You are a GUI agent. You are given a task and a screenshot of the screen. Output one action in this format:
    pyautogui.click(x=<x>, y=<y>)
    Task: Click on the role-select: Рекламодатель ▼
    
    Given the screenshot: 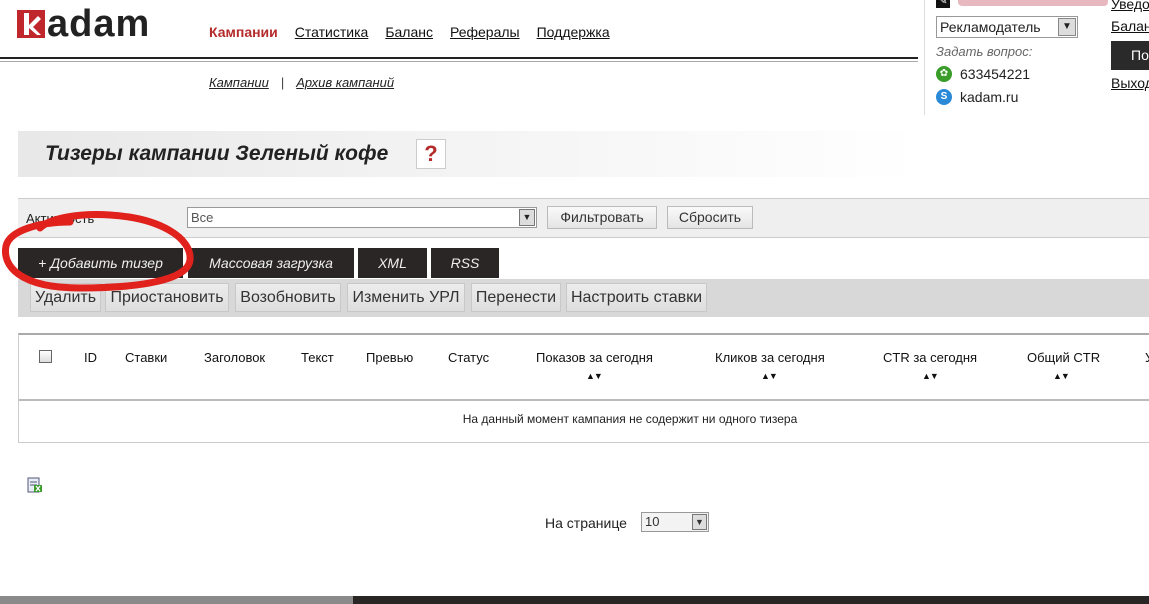 What is the action you would take?
    pyautogui.click(x=1007, y=27)
    